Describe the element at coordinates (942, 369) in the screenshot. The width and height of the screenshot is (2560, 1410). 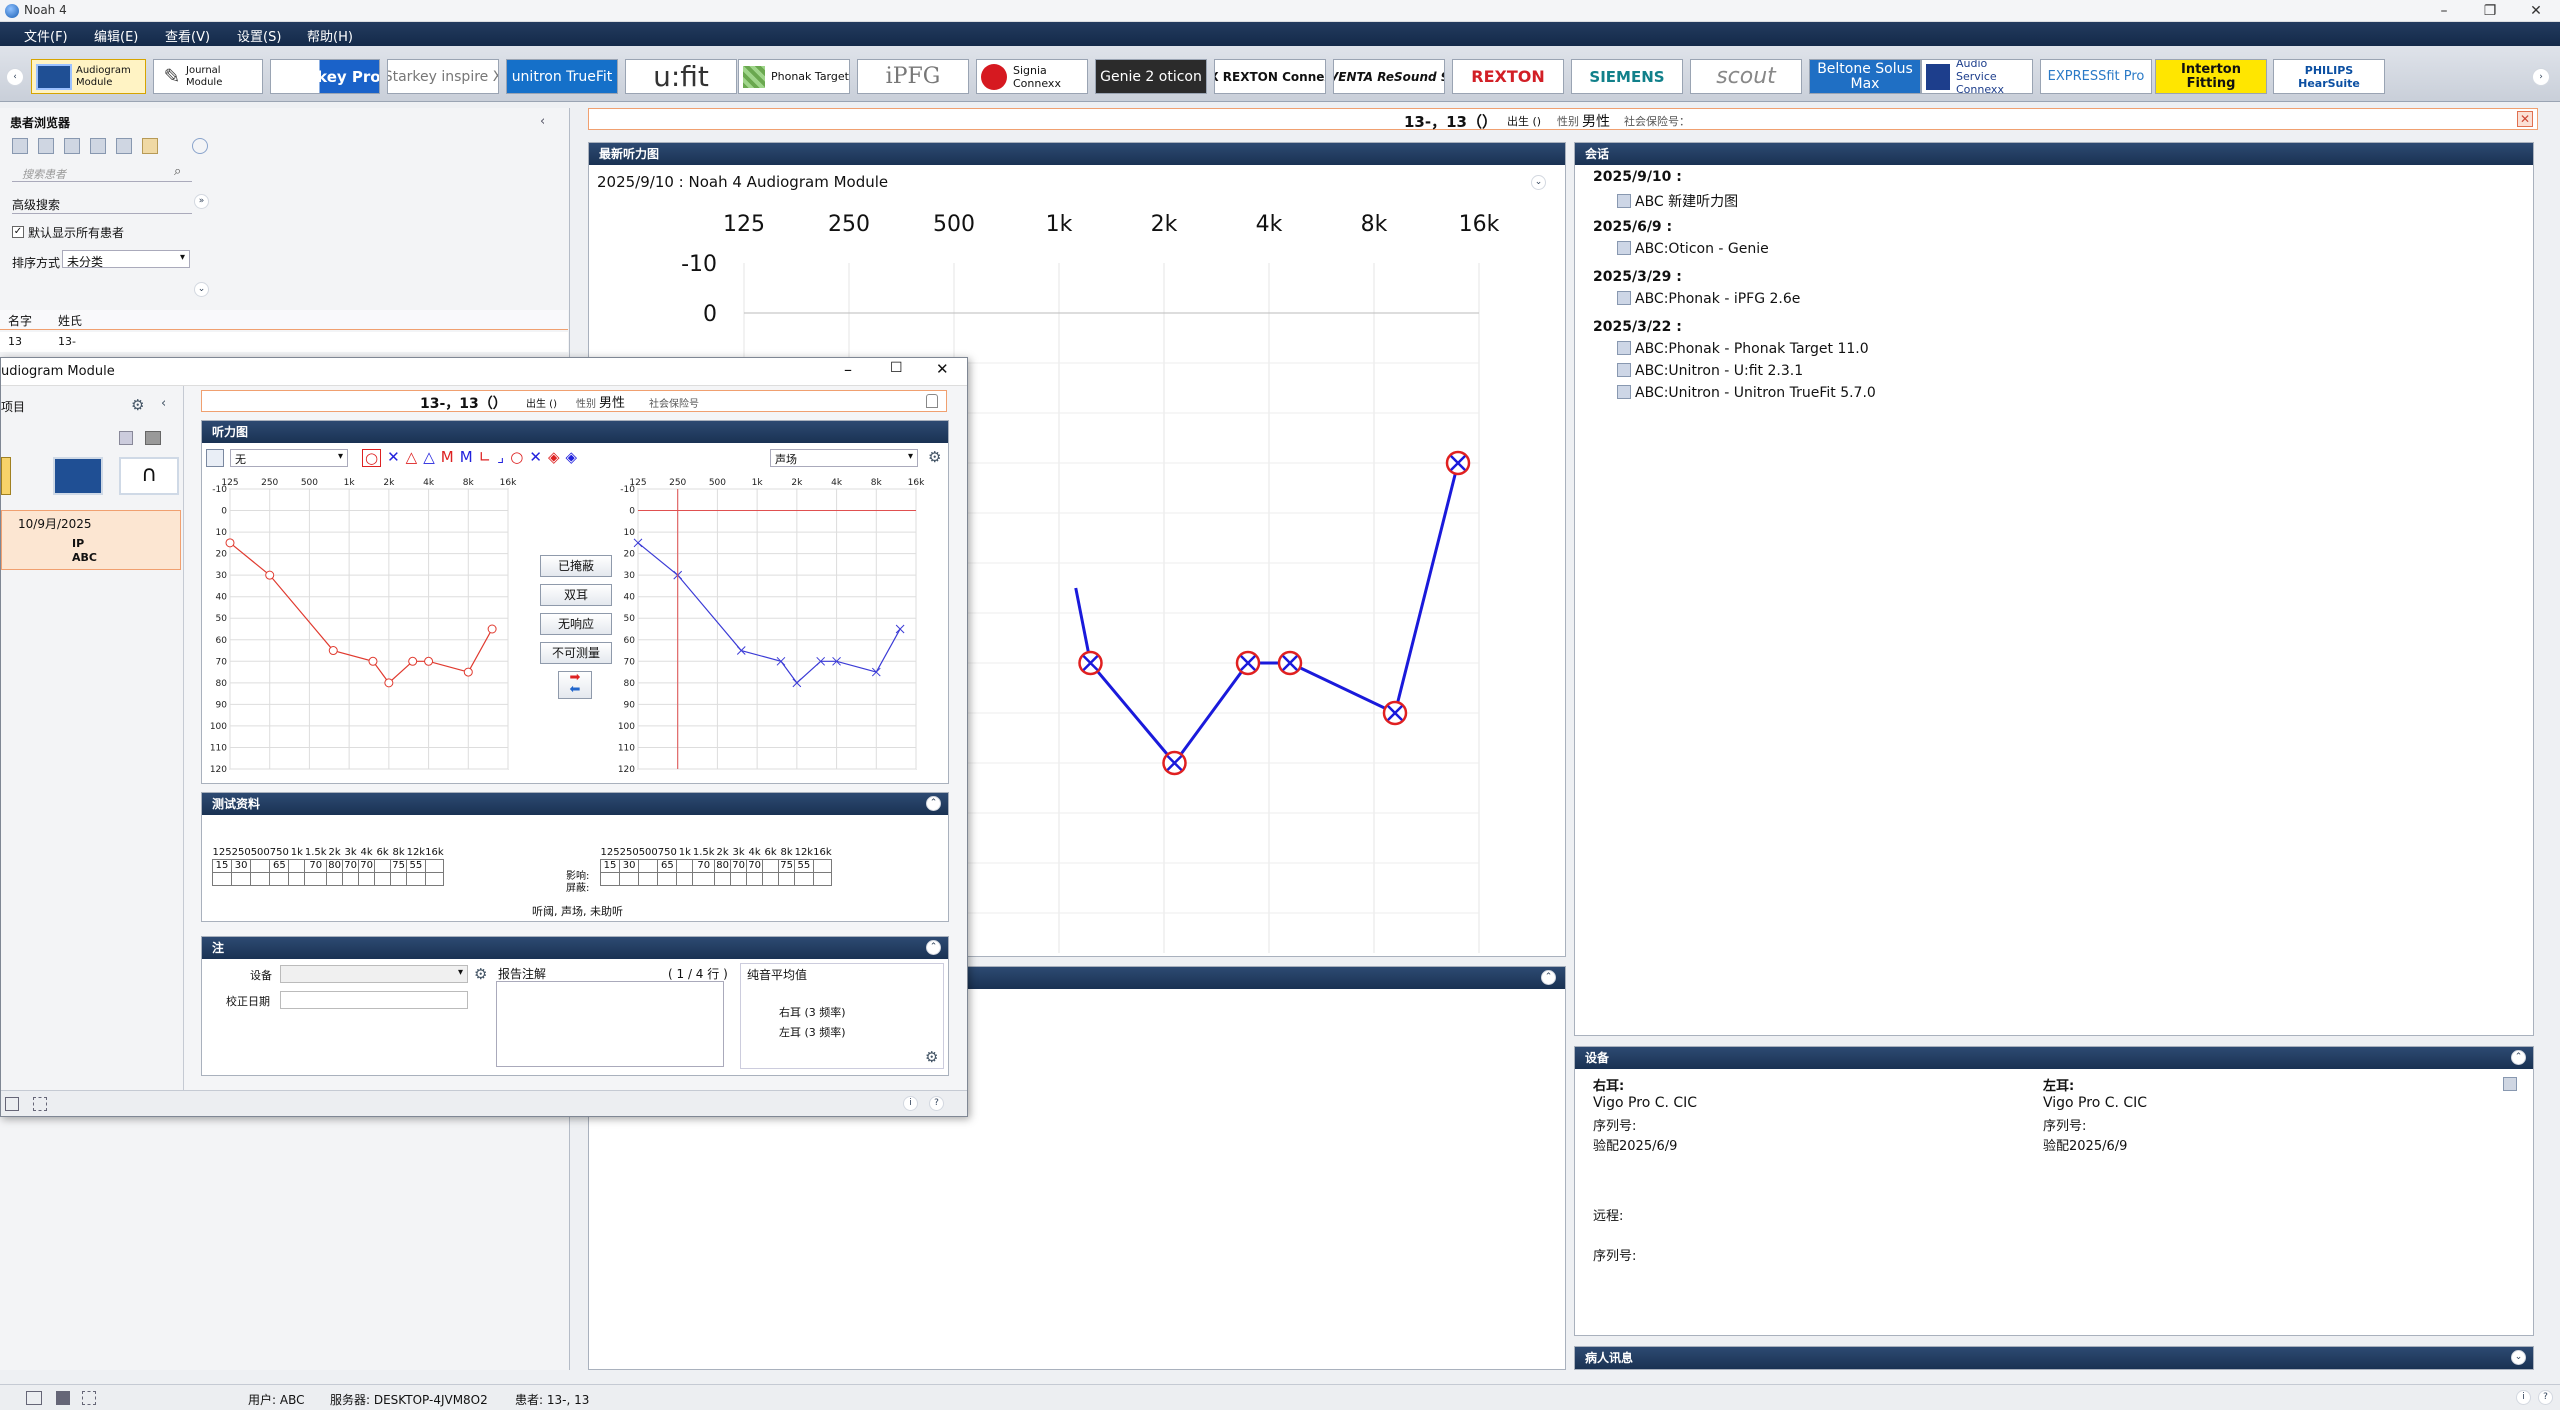
I see `module-close-button: ✕` at that location.